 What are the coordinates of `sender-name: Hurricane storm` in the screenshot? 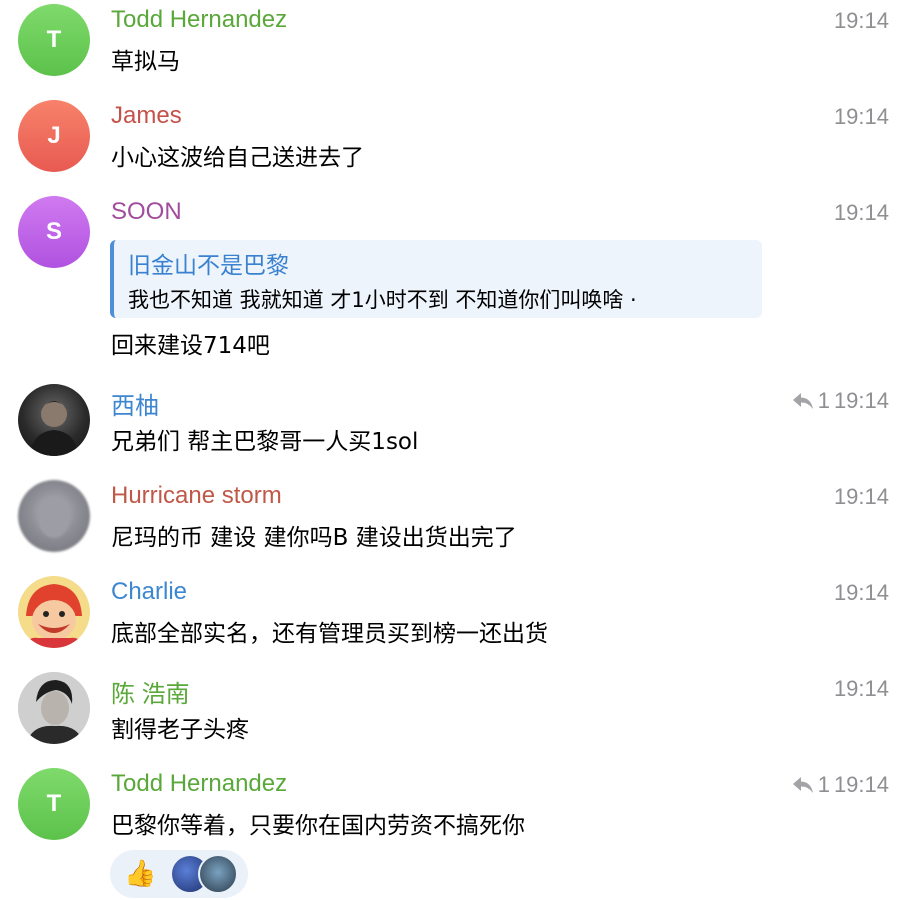 It's located at (196, 496).